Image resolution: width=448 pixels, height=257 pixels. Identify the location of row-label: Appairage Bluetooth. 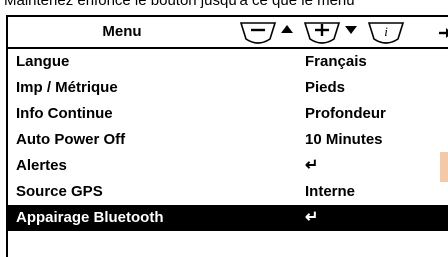
(90, 217).